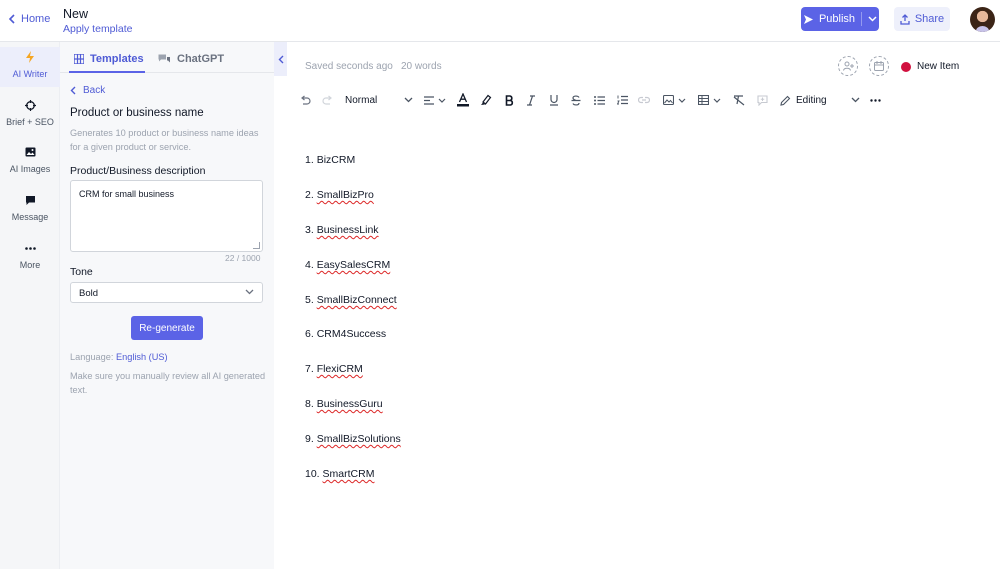 Image resolution: width=1000 pixels, height=569 pixels. What do you see at coordinates (309, 369) in the screenshot?
I see `list-number: 7.` at bounding box center [309, 369].